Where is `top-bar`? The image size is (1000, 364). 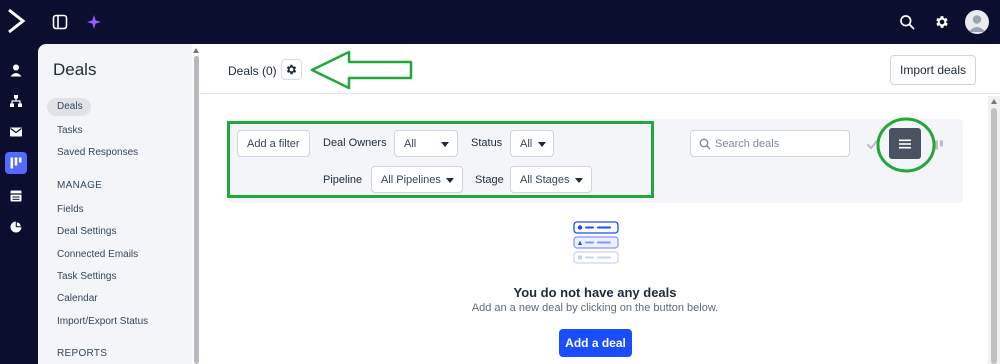 top-bar is located at coordinates (500, 22).